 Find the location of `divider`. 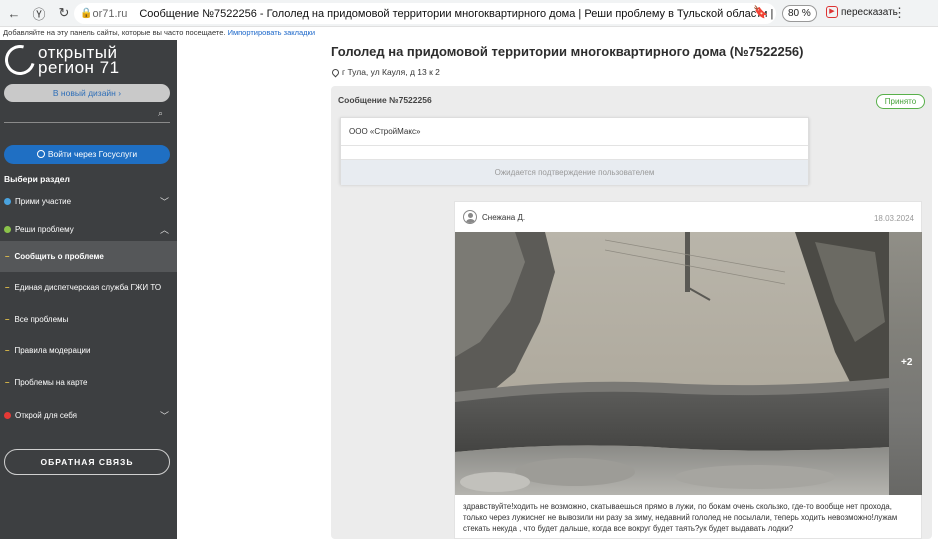

divider is located at coordinates (574, 145).